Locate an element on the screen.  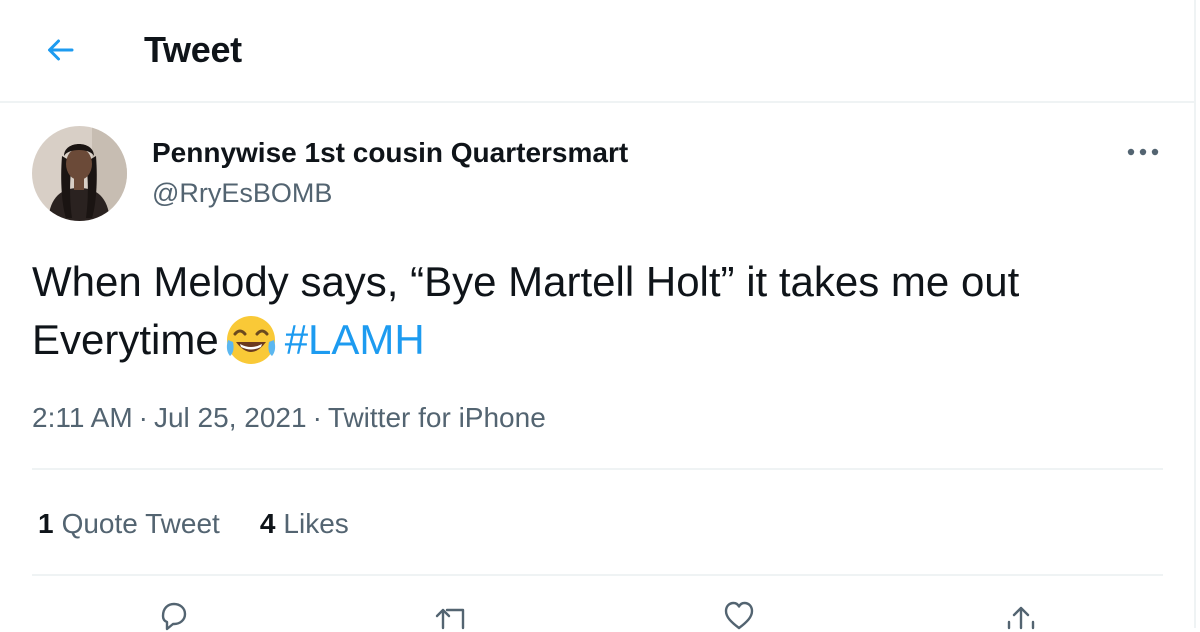
arrow-left-icon is located at coordinates (61, 50).